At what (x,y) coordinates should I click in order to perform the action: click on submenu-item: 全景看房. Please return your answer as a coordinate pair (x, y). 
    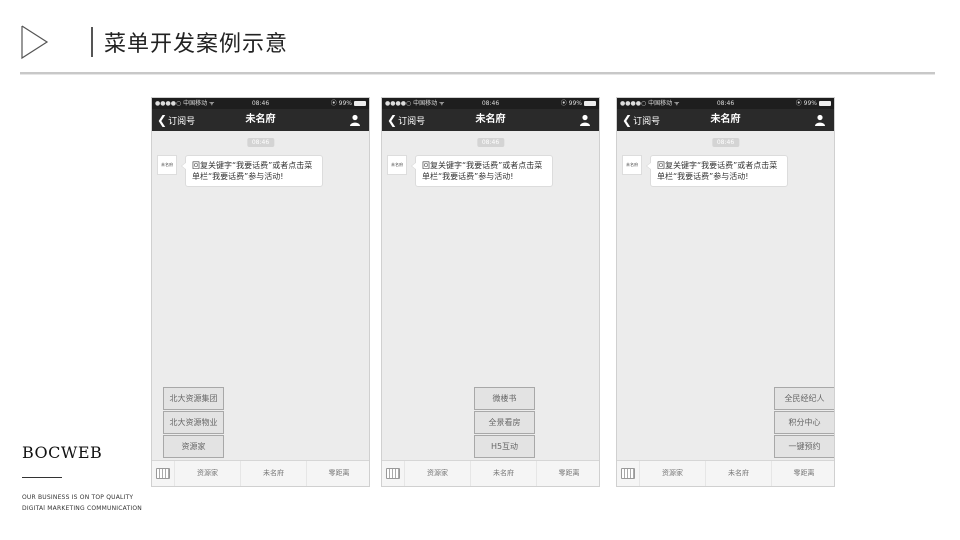
    Looking at the image, I should click on (504, 422).